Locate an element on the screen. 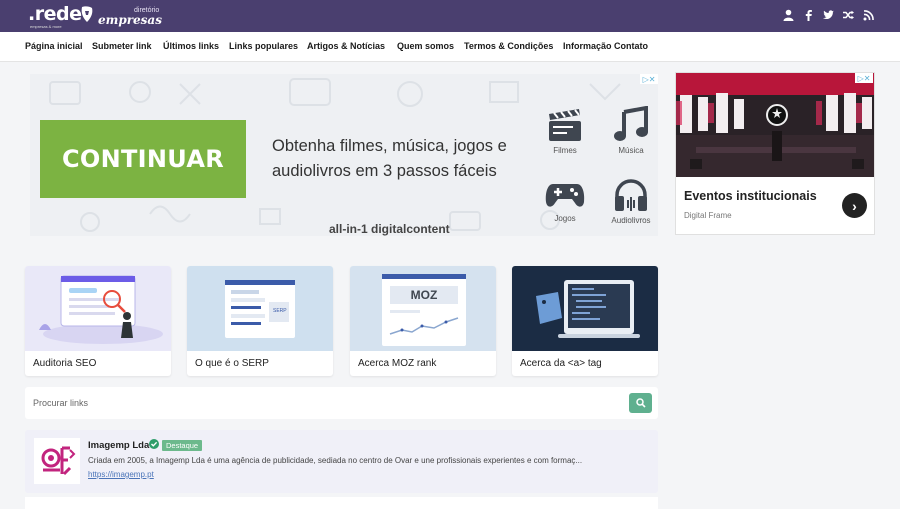  card-thumbnail: MOZ is located at coordinates (423, 308).